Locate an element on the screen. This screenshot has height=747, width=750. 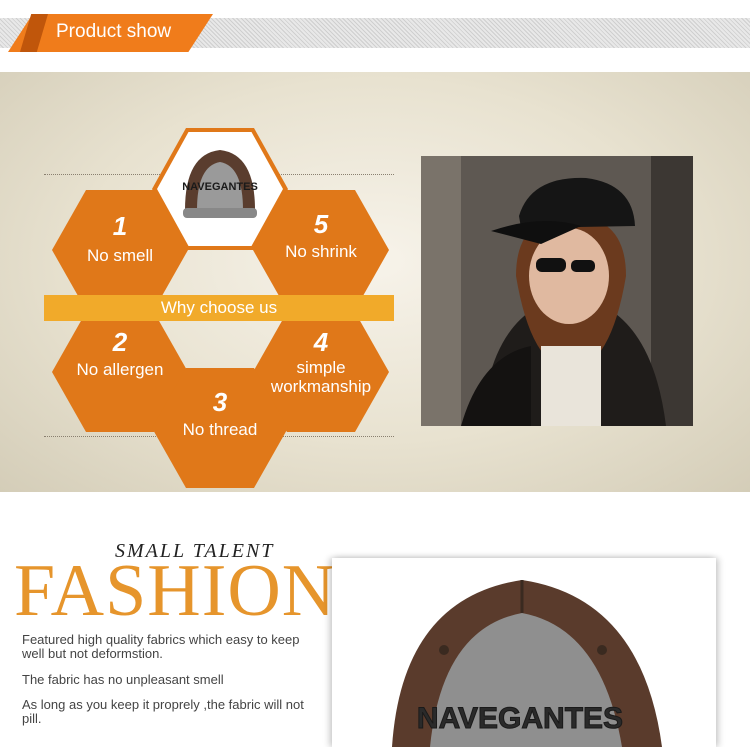
feature-label-line1: simple is located at coordinates (321, 367).